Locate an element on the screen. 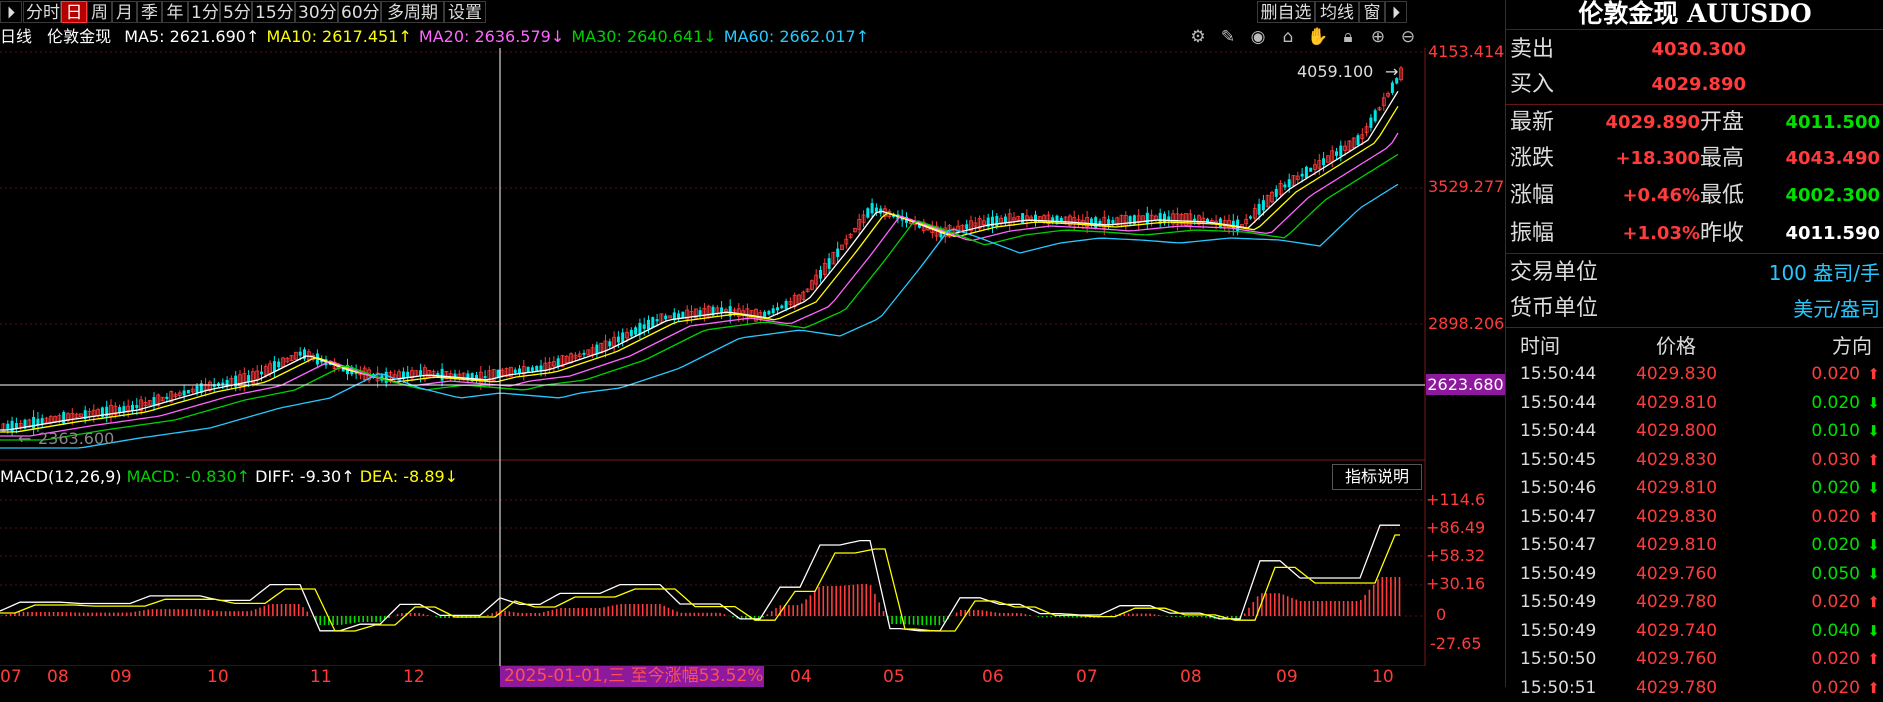  tick-row: 15:50:49 4029.740 0.040 ⬇ is located at coordinates (1694, 631).